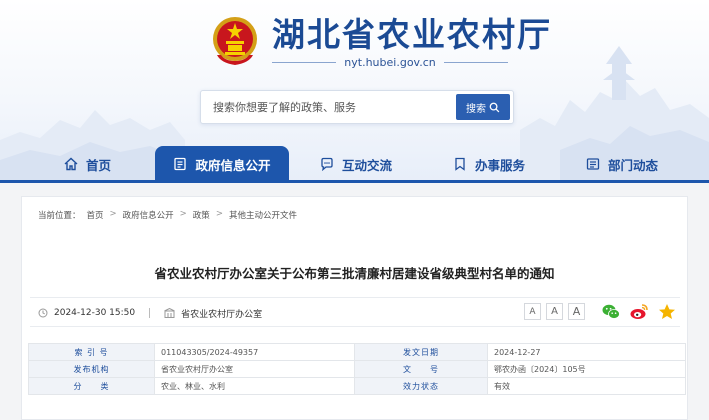  Describe the element at coordinates (633, 165) in the screenshot. I see `nav-item-label: 部门动态` at that location.